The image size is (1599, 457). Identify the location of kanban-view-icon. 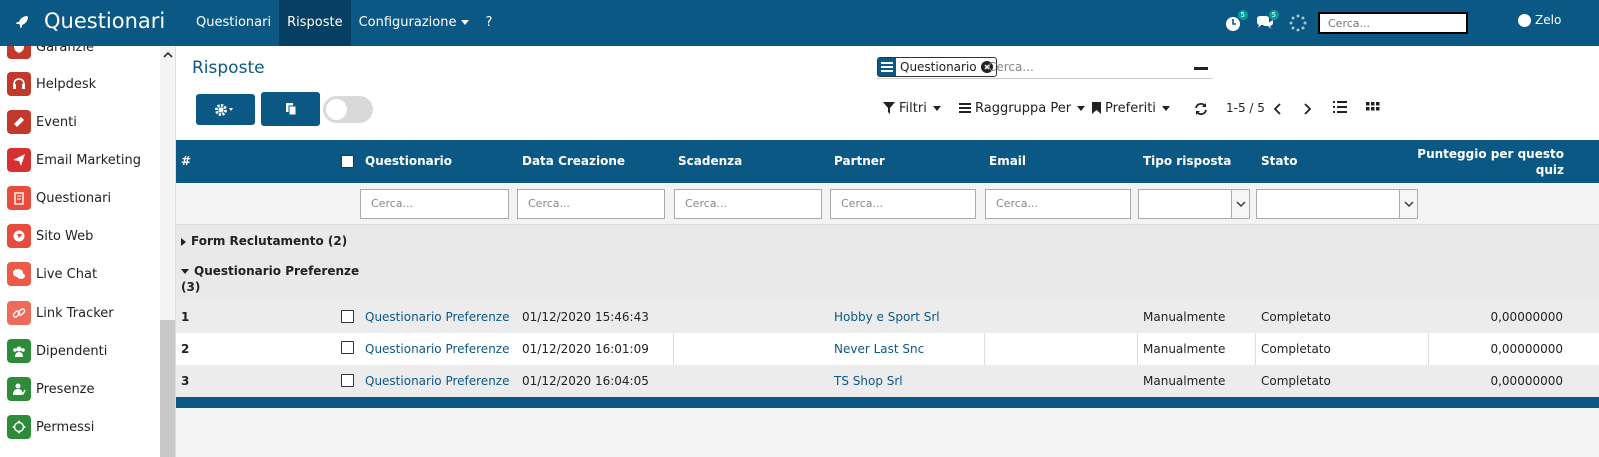
(1373, 107).